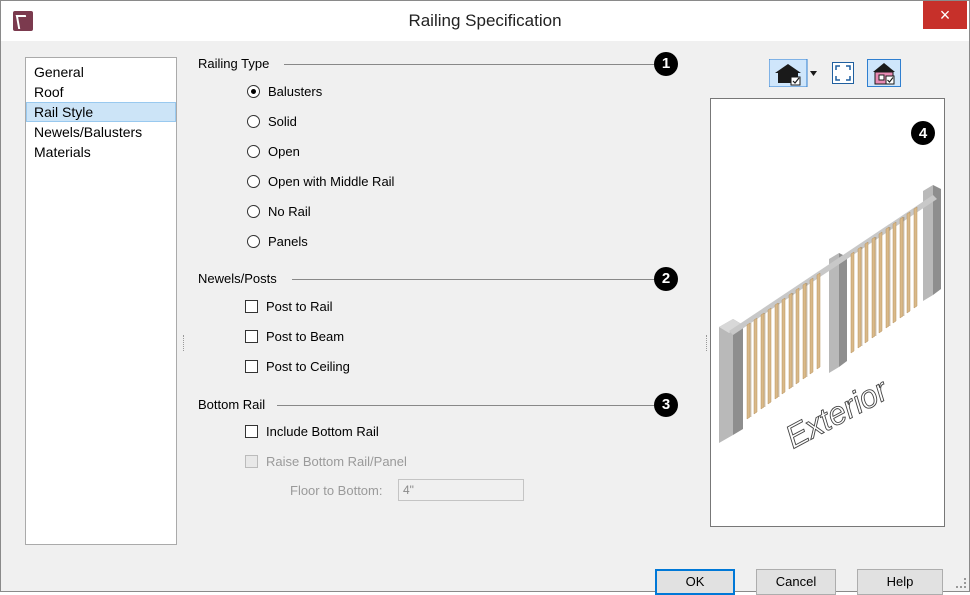 This screenshot has height=595, width=970. I want to click on radio-balusters: Balusters, so click(284, 91).